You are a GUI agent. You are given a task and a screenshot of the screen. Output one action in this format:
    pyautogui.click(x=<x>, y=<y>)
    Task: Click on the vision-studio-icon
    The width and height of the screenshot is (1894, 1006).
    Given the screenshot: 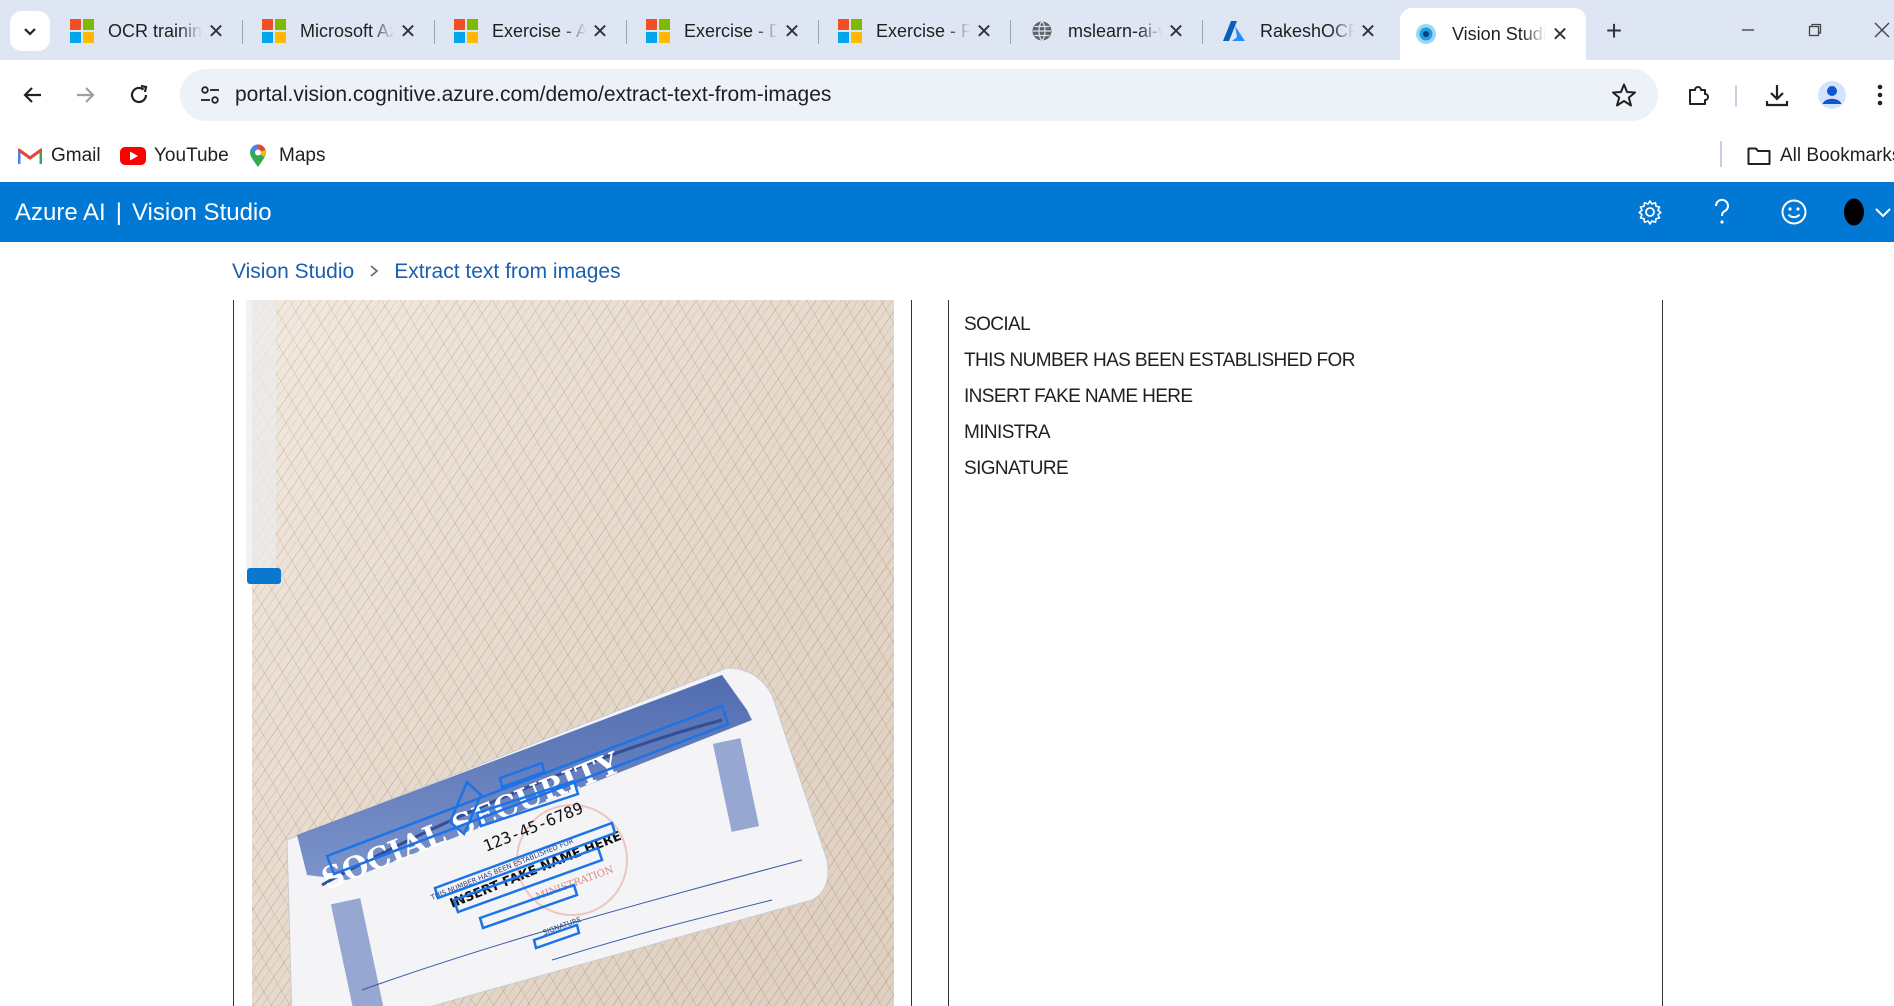 What is the action you would take?
    pyautogui.click(x=1426, y=34)
    